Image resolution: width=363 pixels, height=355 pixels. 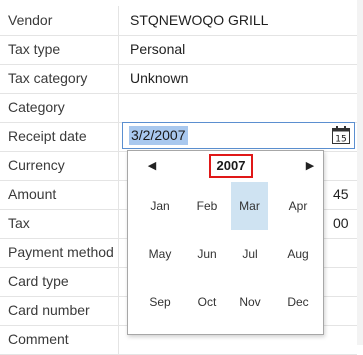 What do you see at coordinates (59, 252) in the screenshot?
I see `payment-method-label: Payment method` at bounding box center [59, 252].